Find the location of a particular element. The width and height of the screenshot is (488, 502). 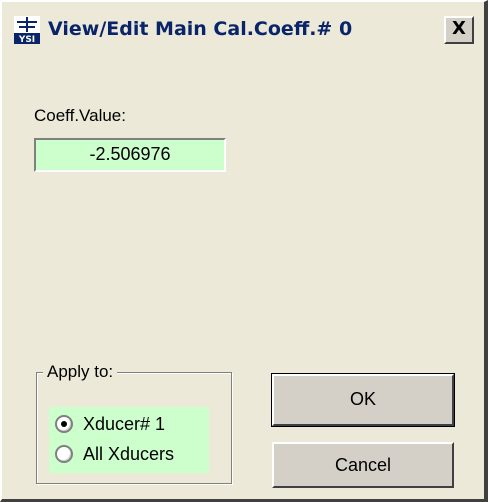

apply-to-legend: Apply to: is located at coordinates (80, 372).